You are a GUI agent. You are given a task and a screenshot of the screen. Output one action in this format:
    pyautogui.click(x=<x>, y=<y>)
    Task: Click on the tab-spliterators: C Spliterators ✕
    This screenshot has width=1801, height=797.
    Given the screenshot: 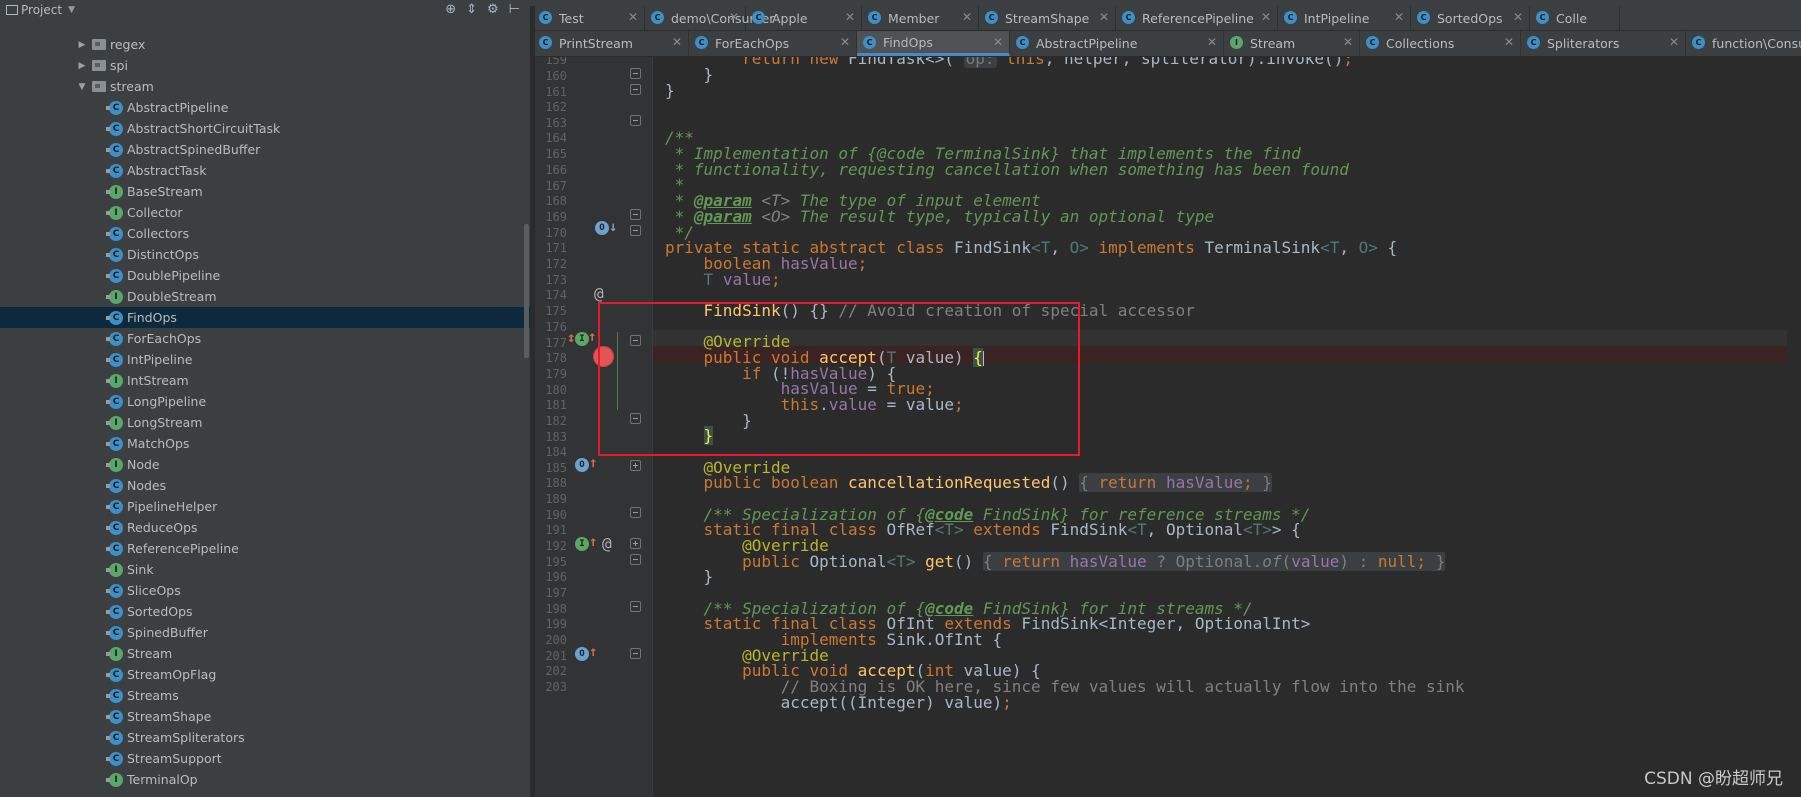 What is the action you would take?
    pyautogui.click(x=1603, y=43)
    